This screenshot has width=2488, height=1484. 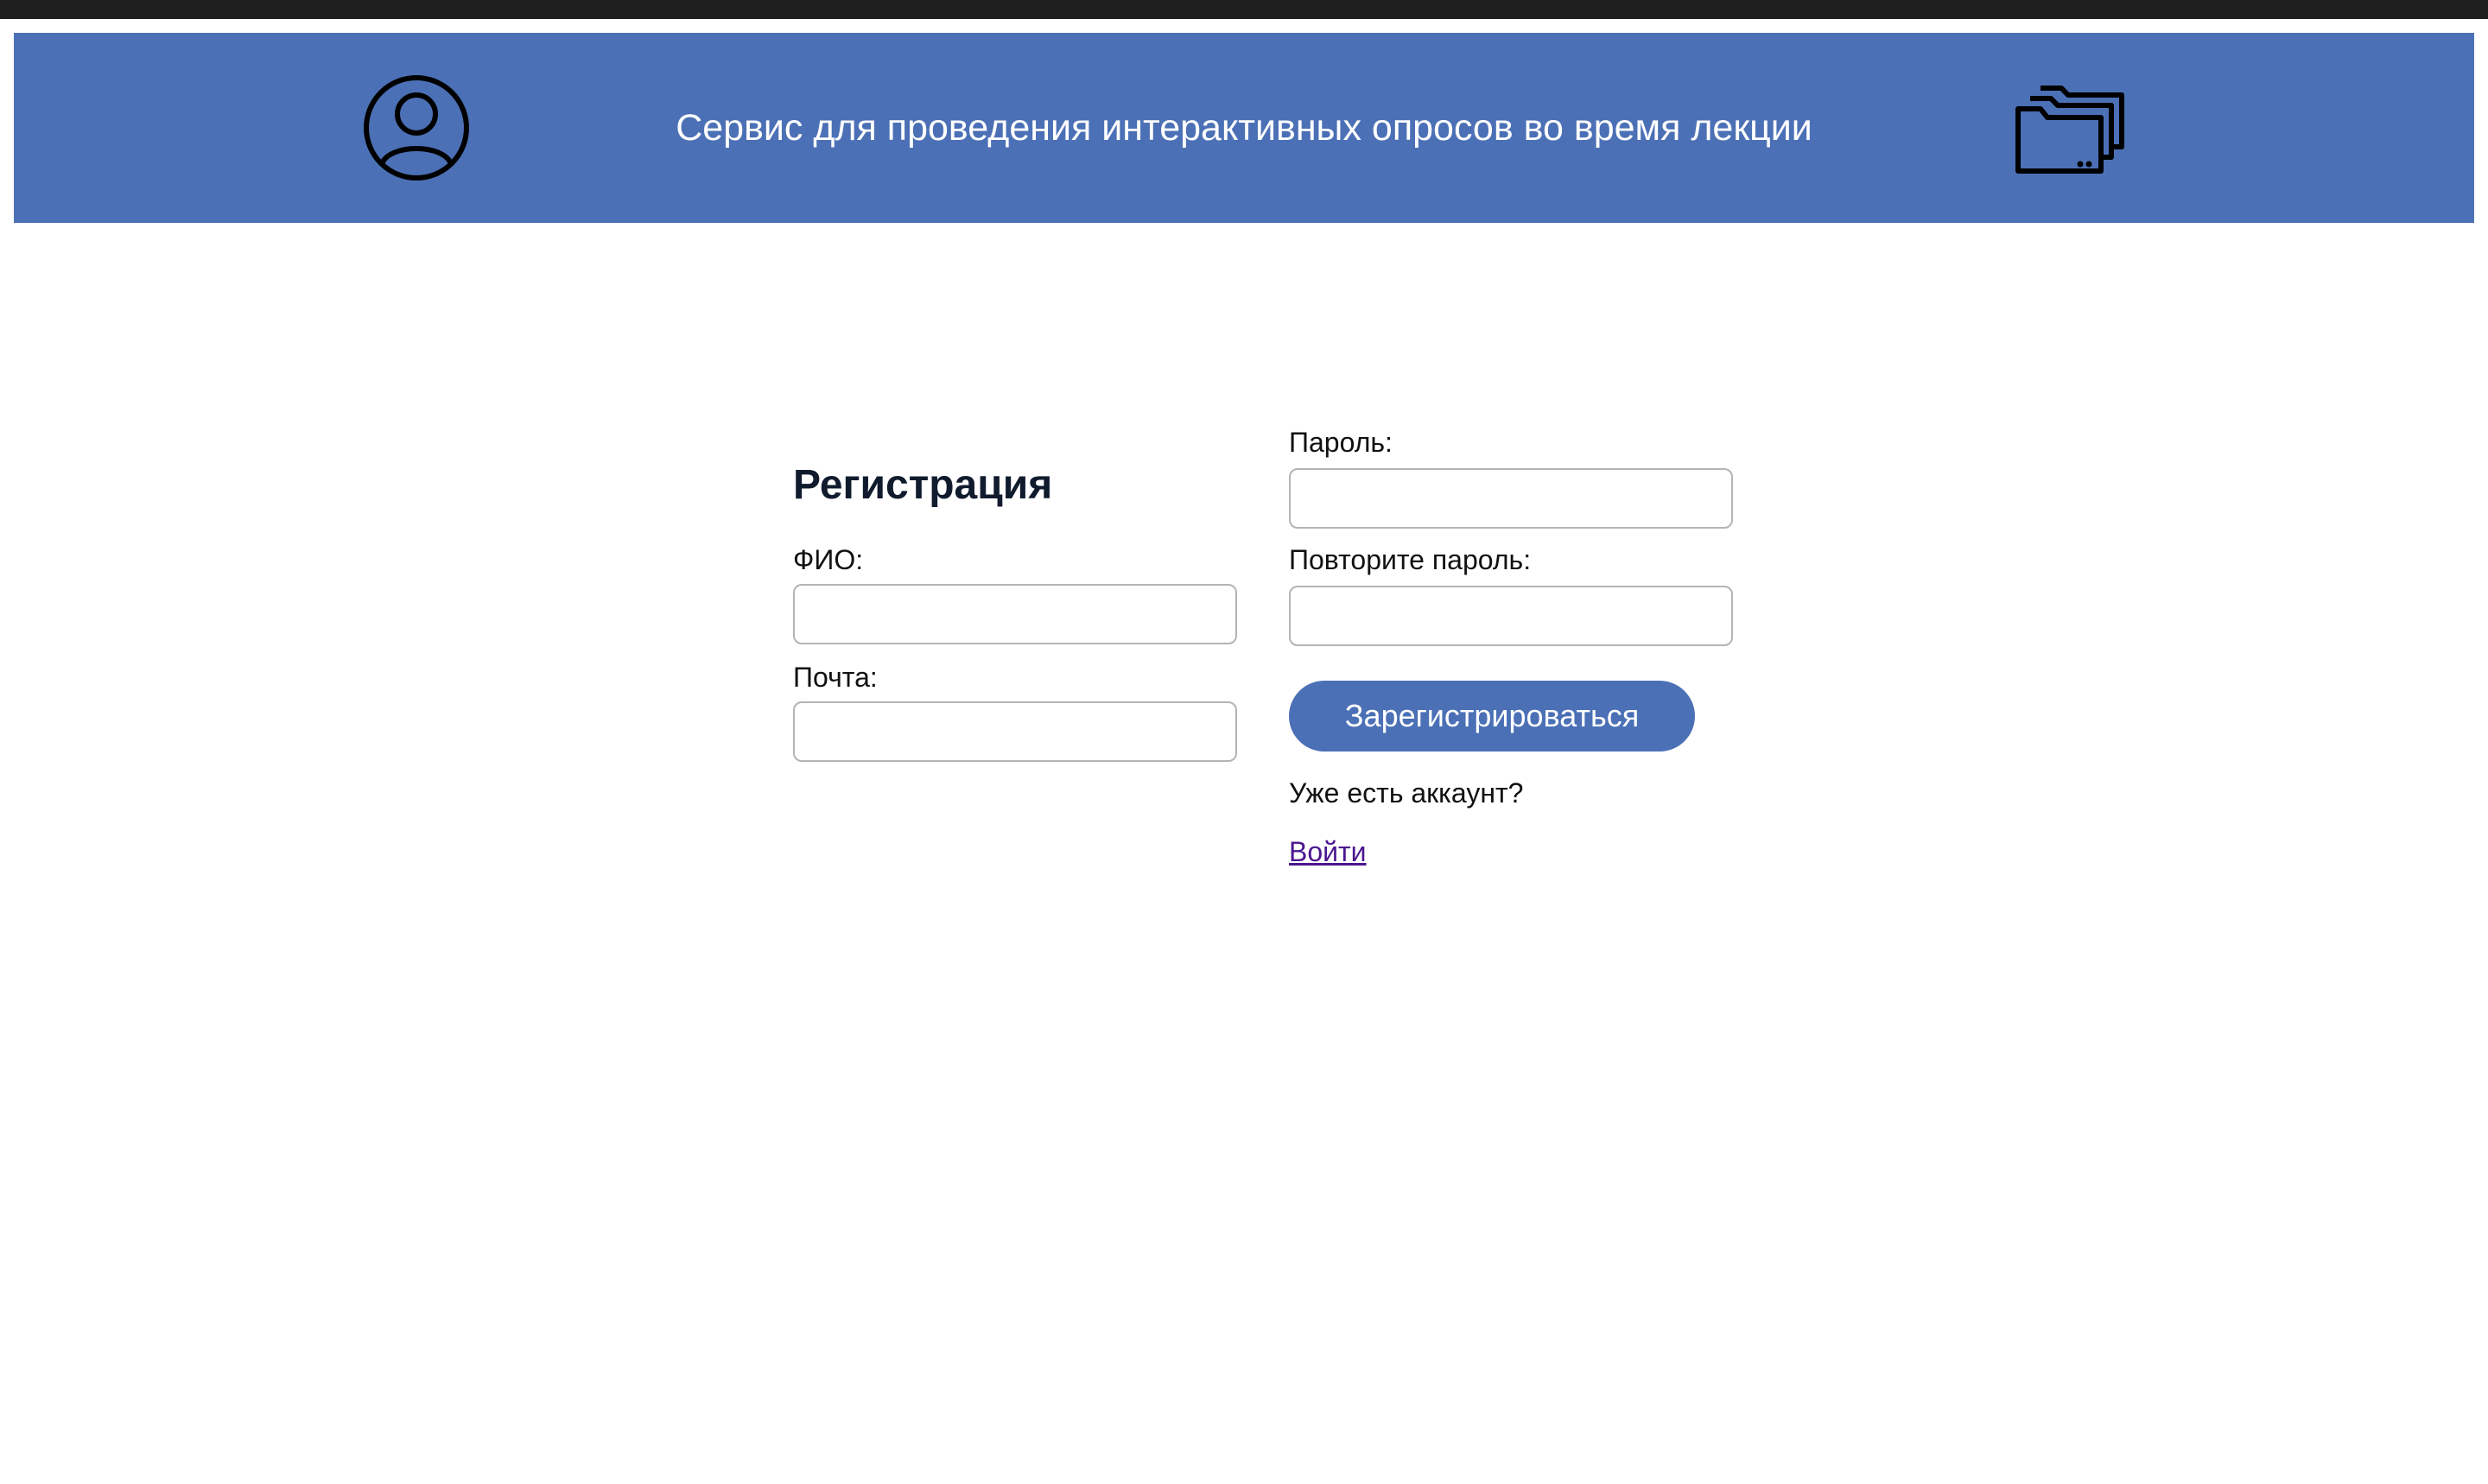 I want to click on full-name-input, so click(x=1015, y=614).